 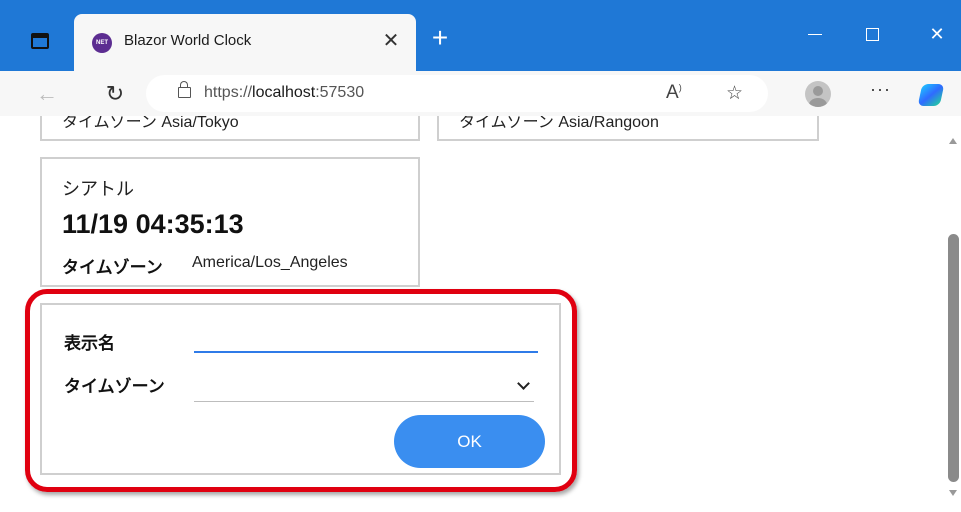 I want to click on maximize-button, so click(x=872, y=34).